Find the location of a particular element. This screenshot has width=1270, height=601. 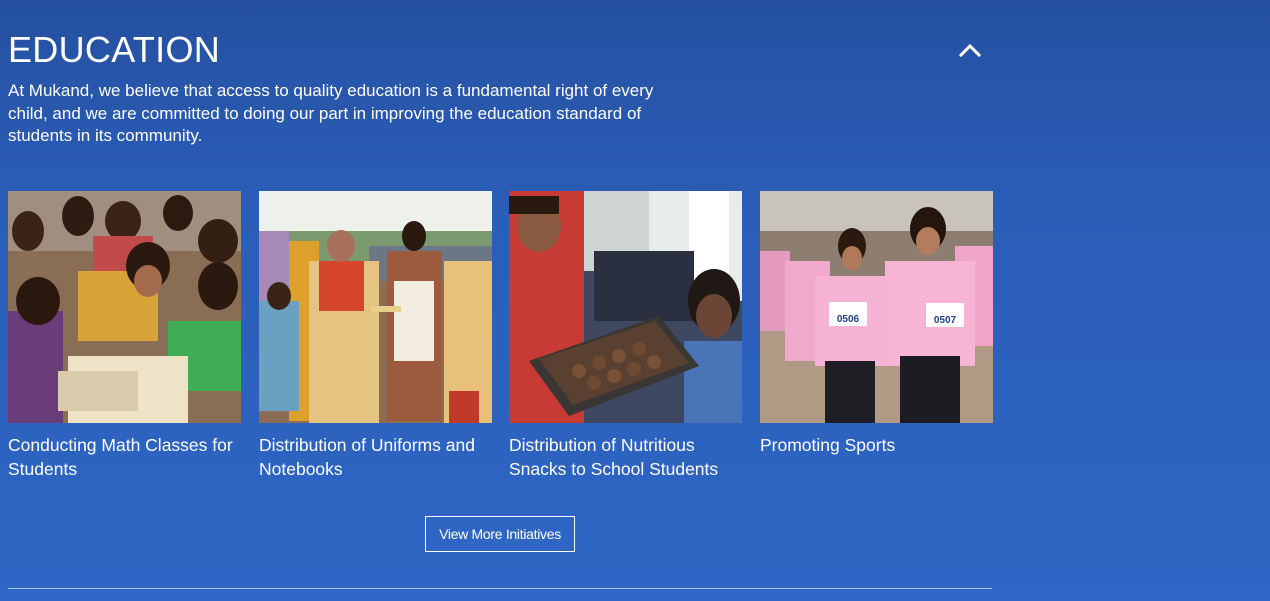

card-image-sports: 0506 0507 is located at coordinates (876, 307).